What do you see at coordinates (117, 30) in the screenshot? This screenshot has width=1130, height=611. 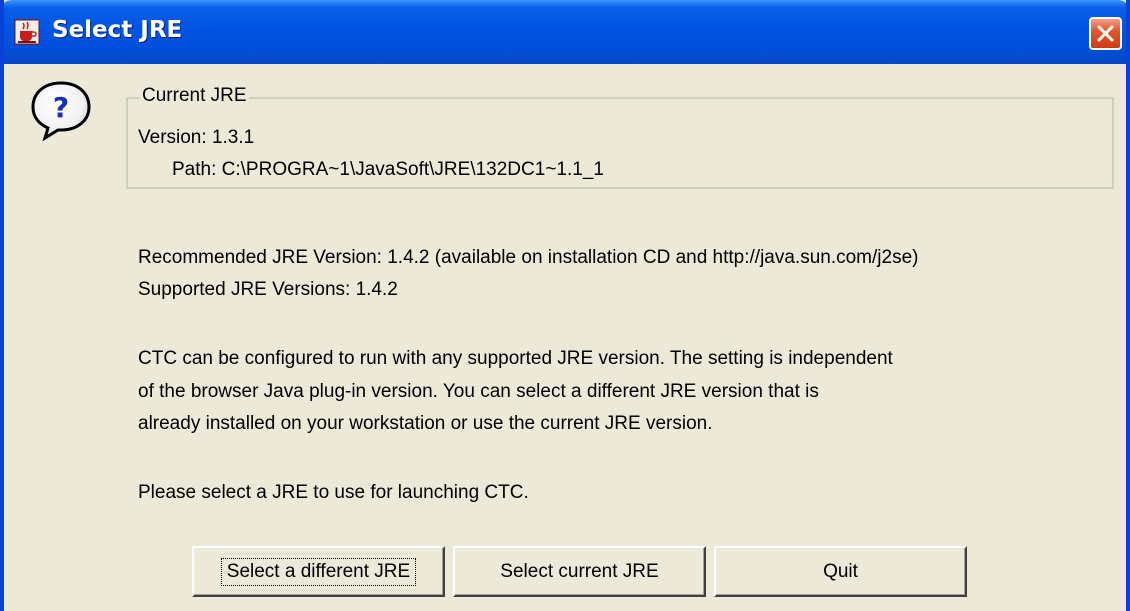 I see `window-title: Select JRE` at bounding box center [117, 30].